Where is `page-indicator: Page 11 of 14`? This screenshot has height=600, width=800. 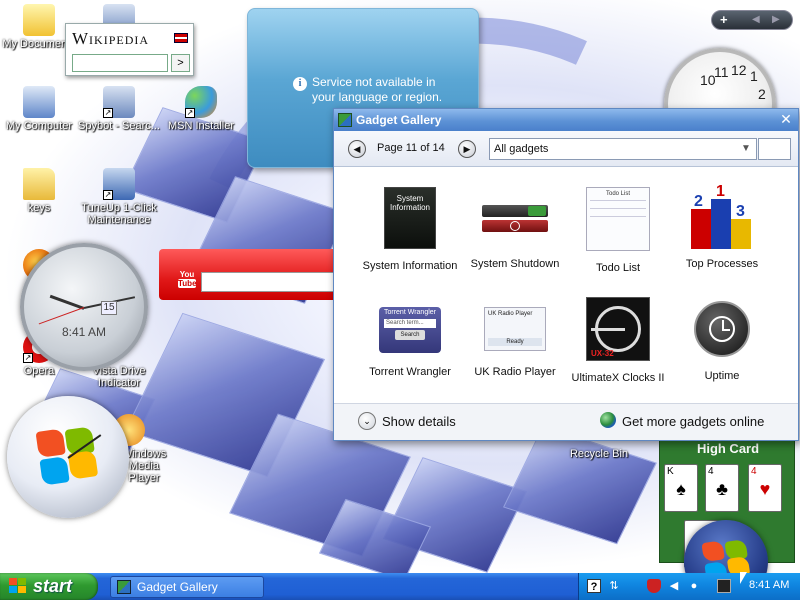 page-indicator: Page 11 of 14 is located at coordinates (411, 148).